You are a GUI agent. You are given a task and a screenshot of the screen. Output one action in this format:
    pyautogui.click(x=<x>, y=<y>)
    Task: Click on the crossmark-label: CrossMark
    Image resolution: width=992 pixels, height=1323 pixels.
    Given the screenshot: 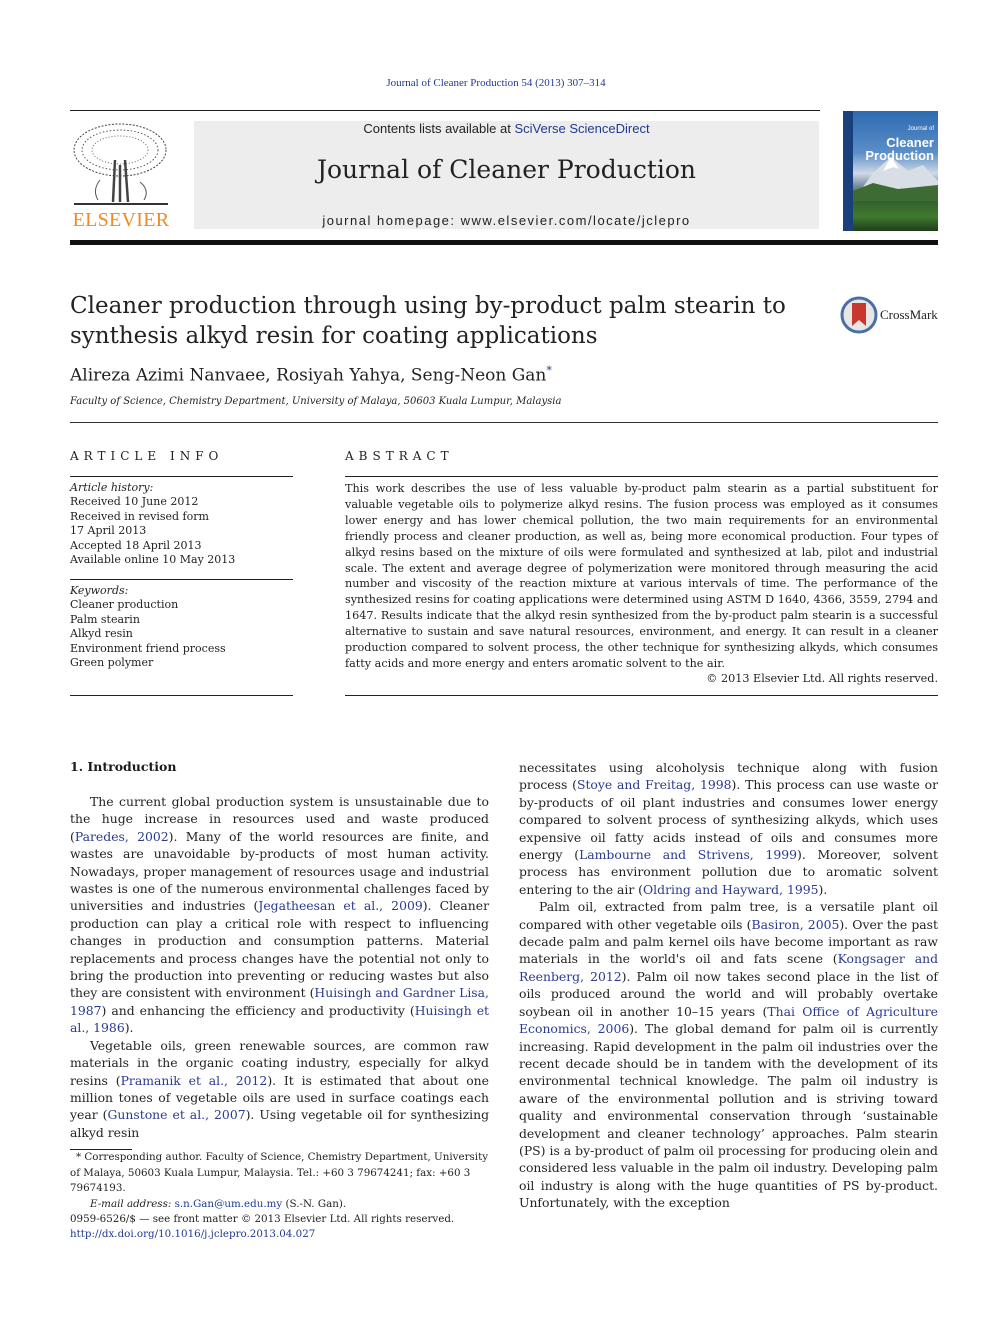 What is the action you would take?
    pyautogui.click(x=909, y=314)
    